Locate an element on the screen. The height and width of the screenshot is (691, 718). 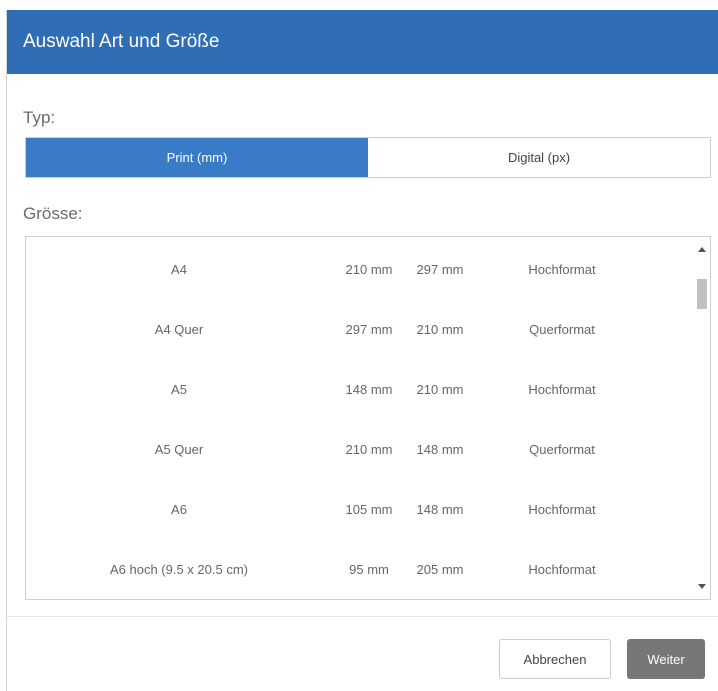
size-width: 297 mm is located at coordinates (369, 329).